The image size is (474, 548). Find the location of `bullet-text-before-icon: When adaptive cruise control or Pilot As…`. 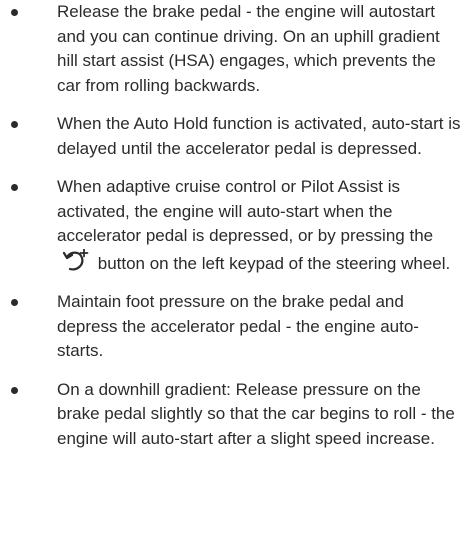

bullet-text-before-icon: When adaptive cruise control or Pilot As… is located at coordinates (245, 211).